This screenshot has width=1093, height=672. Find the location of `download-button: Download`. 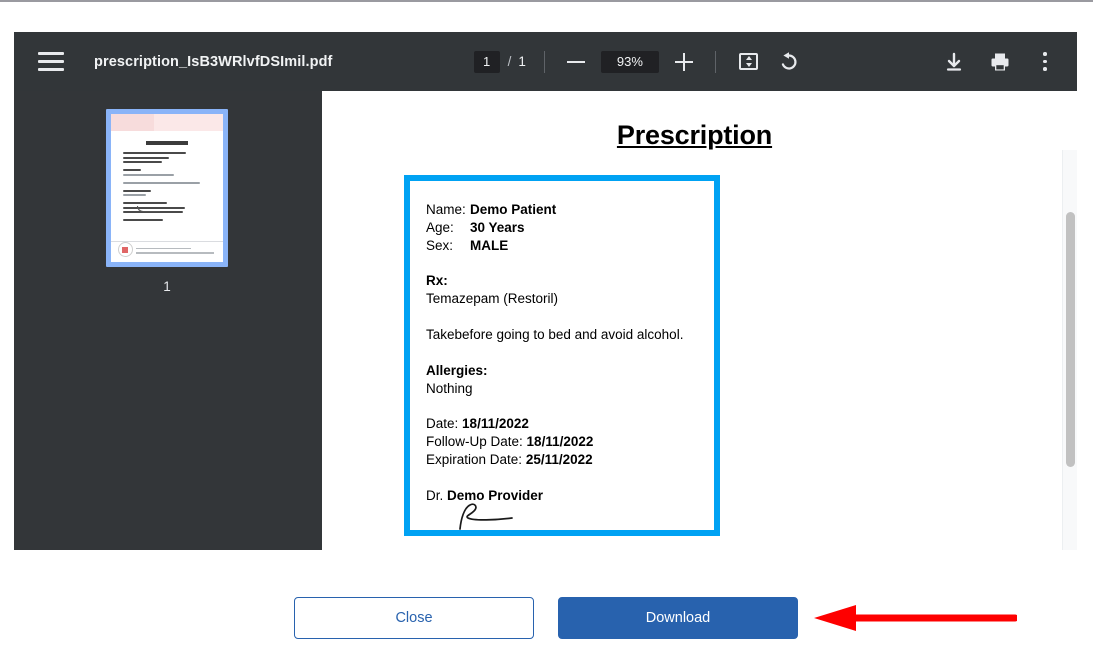

download-button: Download is located at coordinates (678, 618).